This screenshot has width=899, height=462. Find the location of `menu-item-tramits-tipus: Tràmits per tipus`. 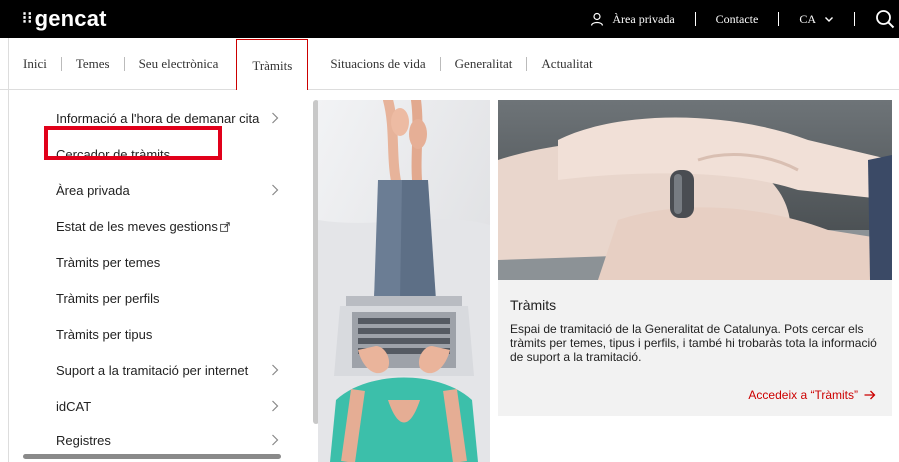

menu-item-tramits-tipus: Tràmits per tipus is located at coordinates (162, 334).